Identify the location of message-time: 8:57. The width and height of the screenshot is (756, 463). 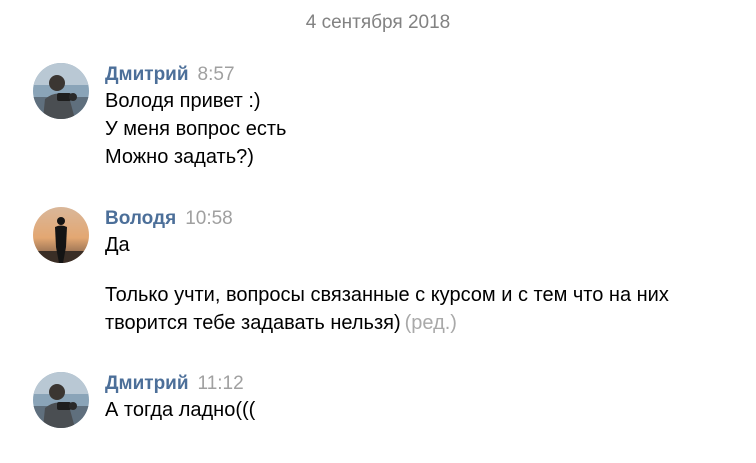
(216, 74).